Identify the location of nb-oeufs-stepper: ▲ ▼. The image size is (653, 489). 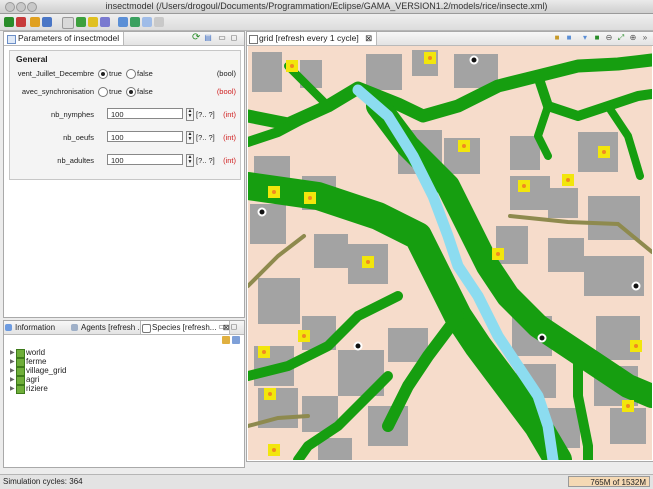
(190, 137).